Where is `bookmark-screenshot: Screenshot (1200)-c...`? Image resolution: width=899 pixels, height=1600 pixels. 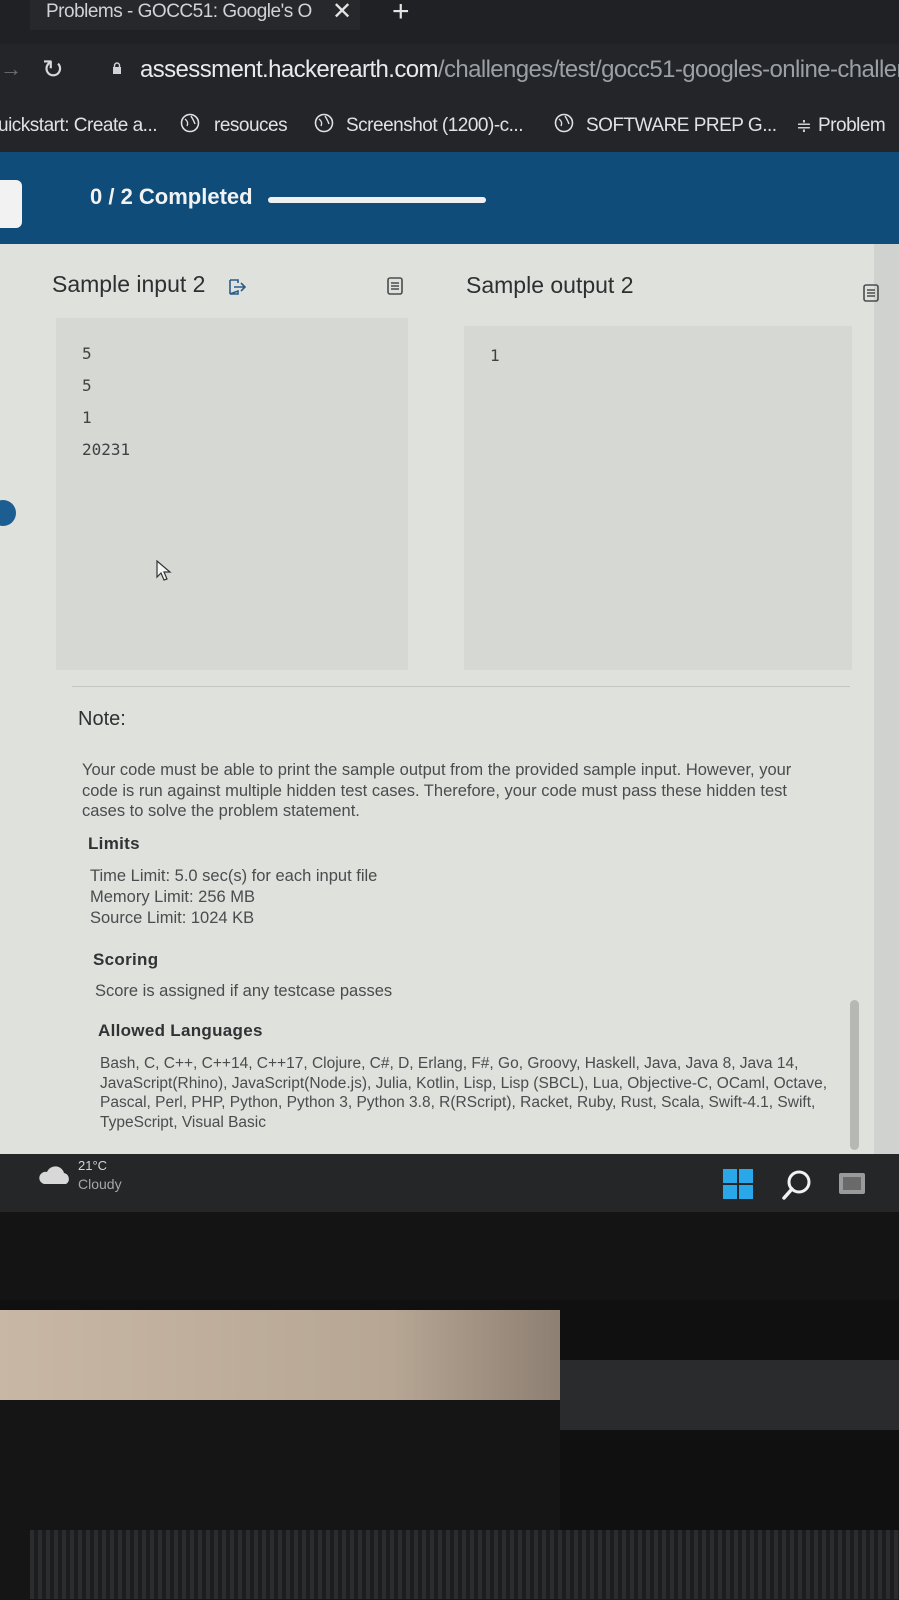
bookmark-screenshot: Screenshot (1200)-c... is located at coordinates (434, 126).